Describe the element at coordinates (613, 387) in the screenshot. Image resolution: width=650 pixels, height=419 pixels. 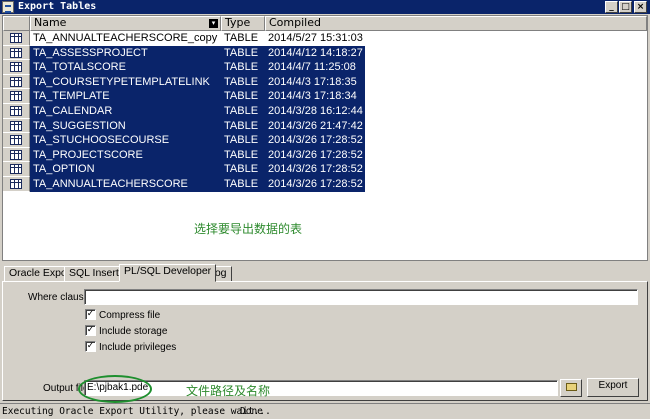
I see `export-button: Export` at that location.